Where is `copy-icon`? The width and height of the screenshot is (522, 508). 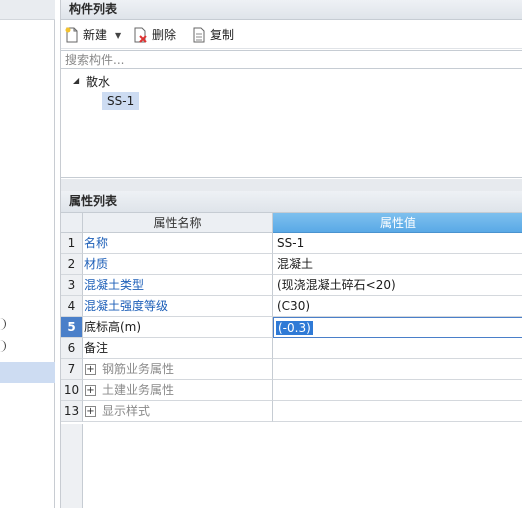
copy-icon is located at coordinates (199, 35).